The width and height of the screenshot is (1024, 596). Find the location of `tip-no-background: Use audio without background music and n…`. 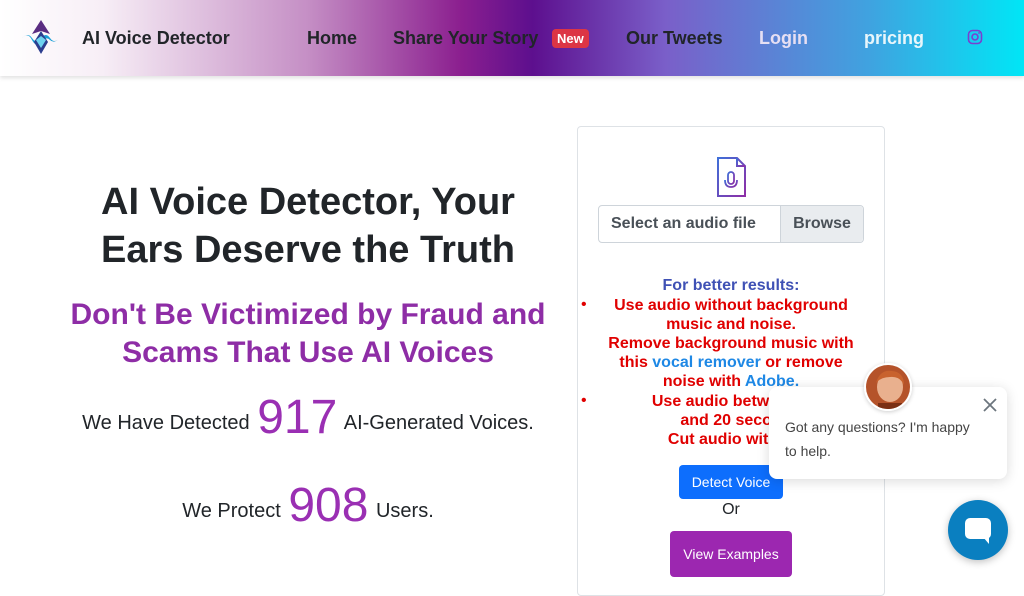

tip-no-background: Use audio without background music and n… is located at coordinates (731, 315).